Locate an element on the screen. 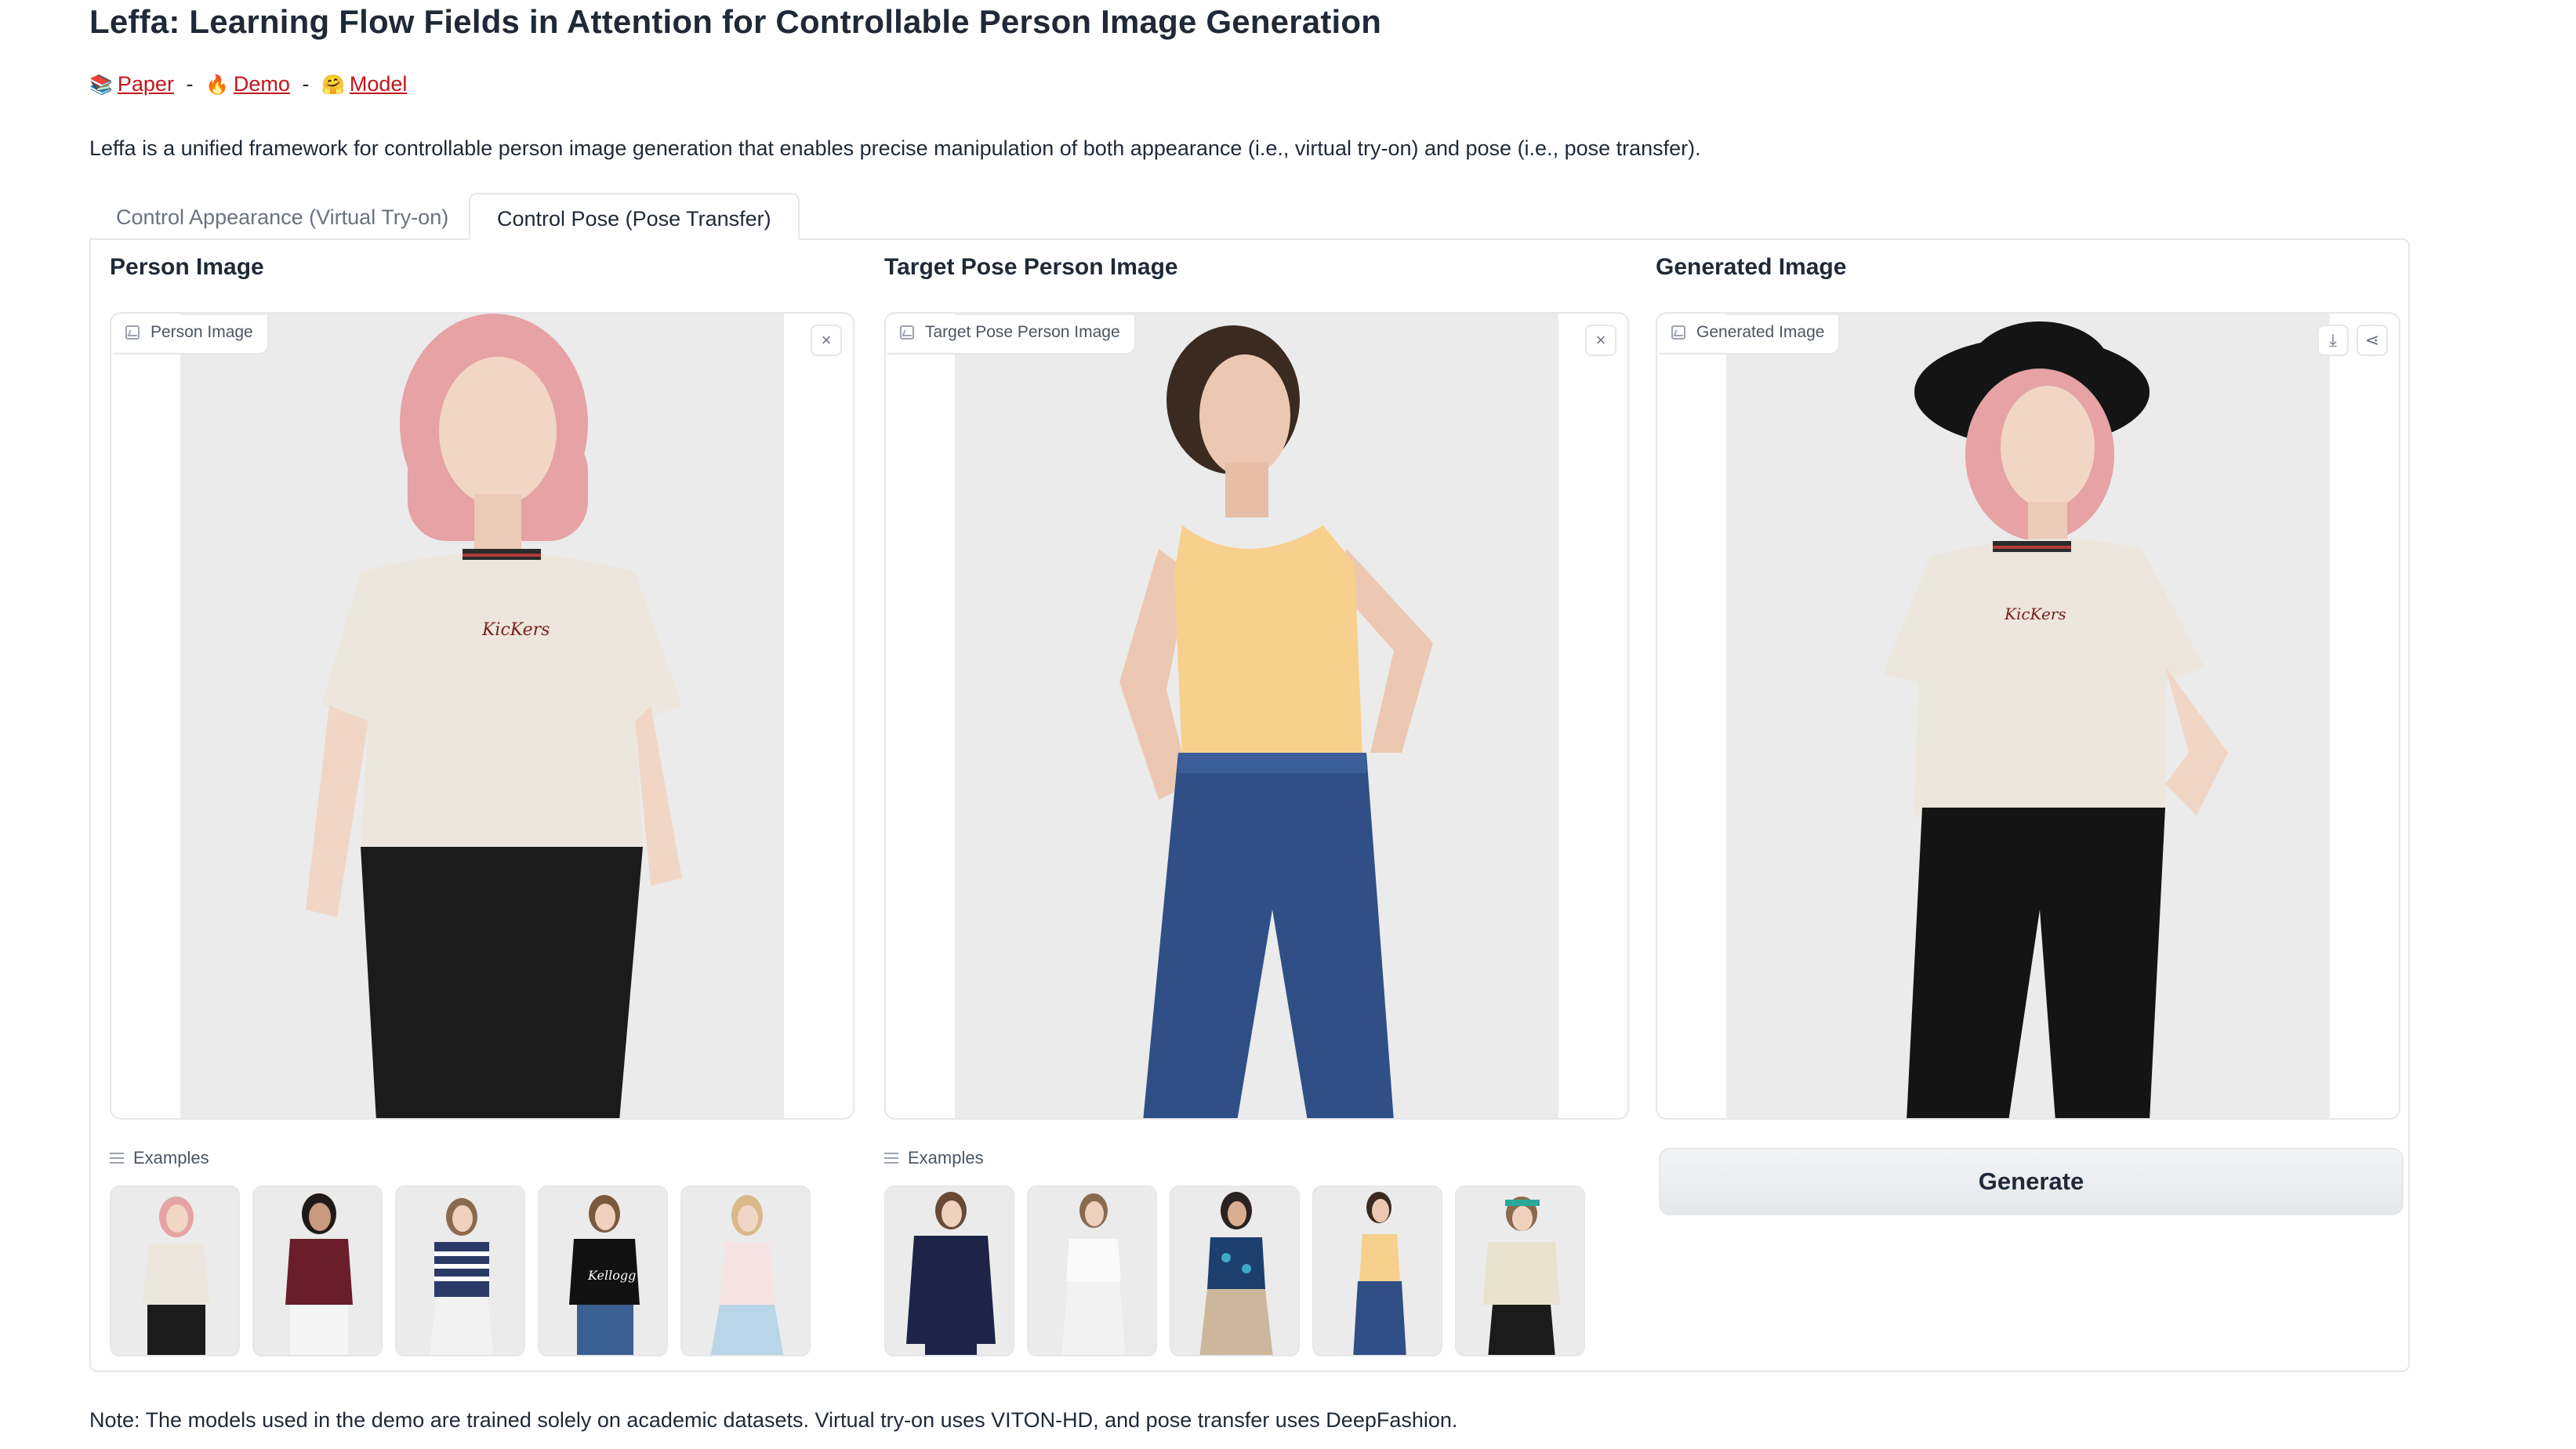 The width and height of the screenshot is (2576, 1449). generated-photo: KicKers is located at coordinates (2028, 716).